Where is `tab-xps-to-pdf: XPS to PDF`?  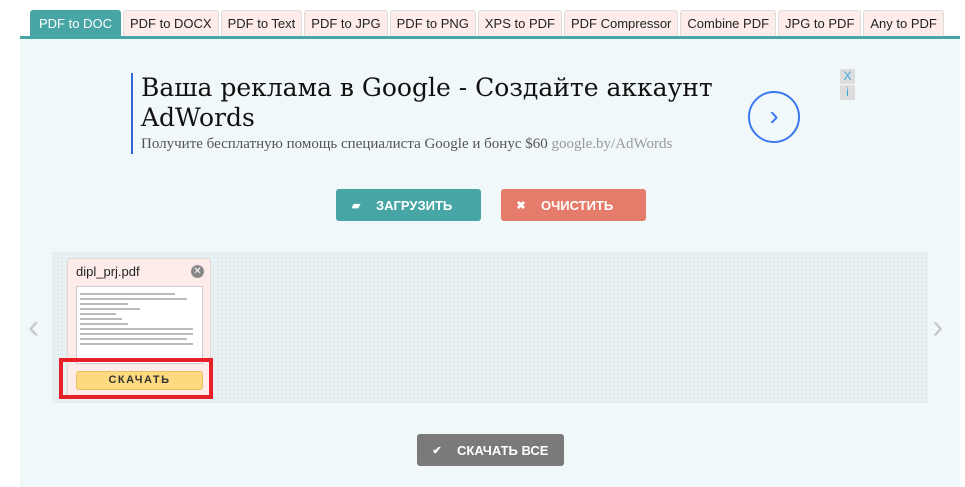 tab-xps-to-pdf: XPS to PDF is located at coordinates (519, 23).